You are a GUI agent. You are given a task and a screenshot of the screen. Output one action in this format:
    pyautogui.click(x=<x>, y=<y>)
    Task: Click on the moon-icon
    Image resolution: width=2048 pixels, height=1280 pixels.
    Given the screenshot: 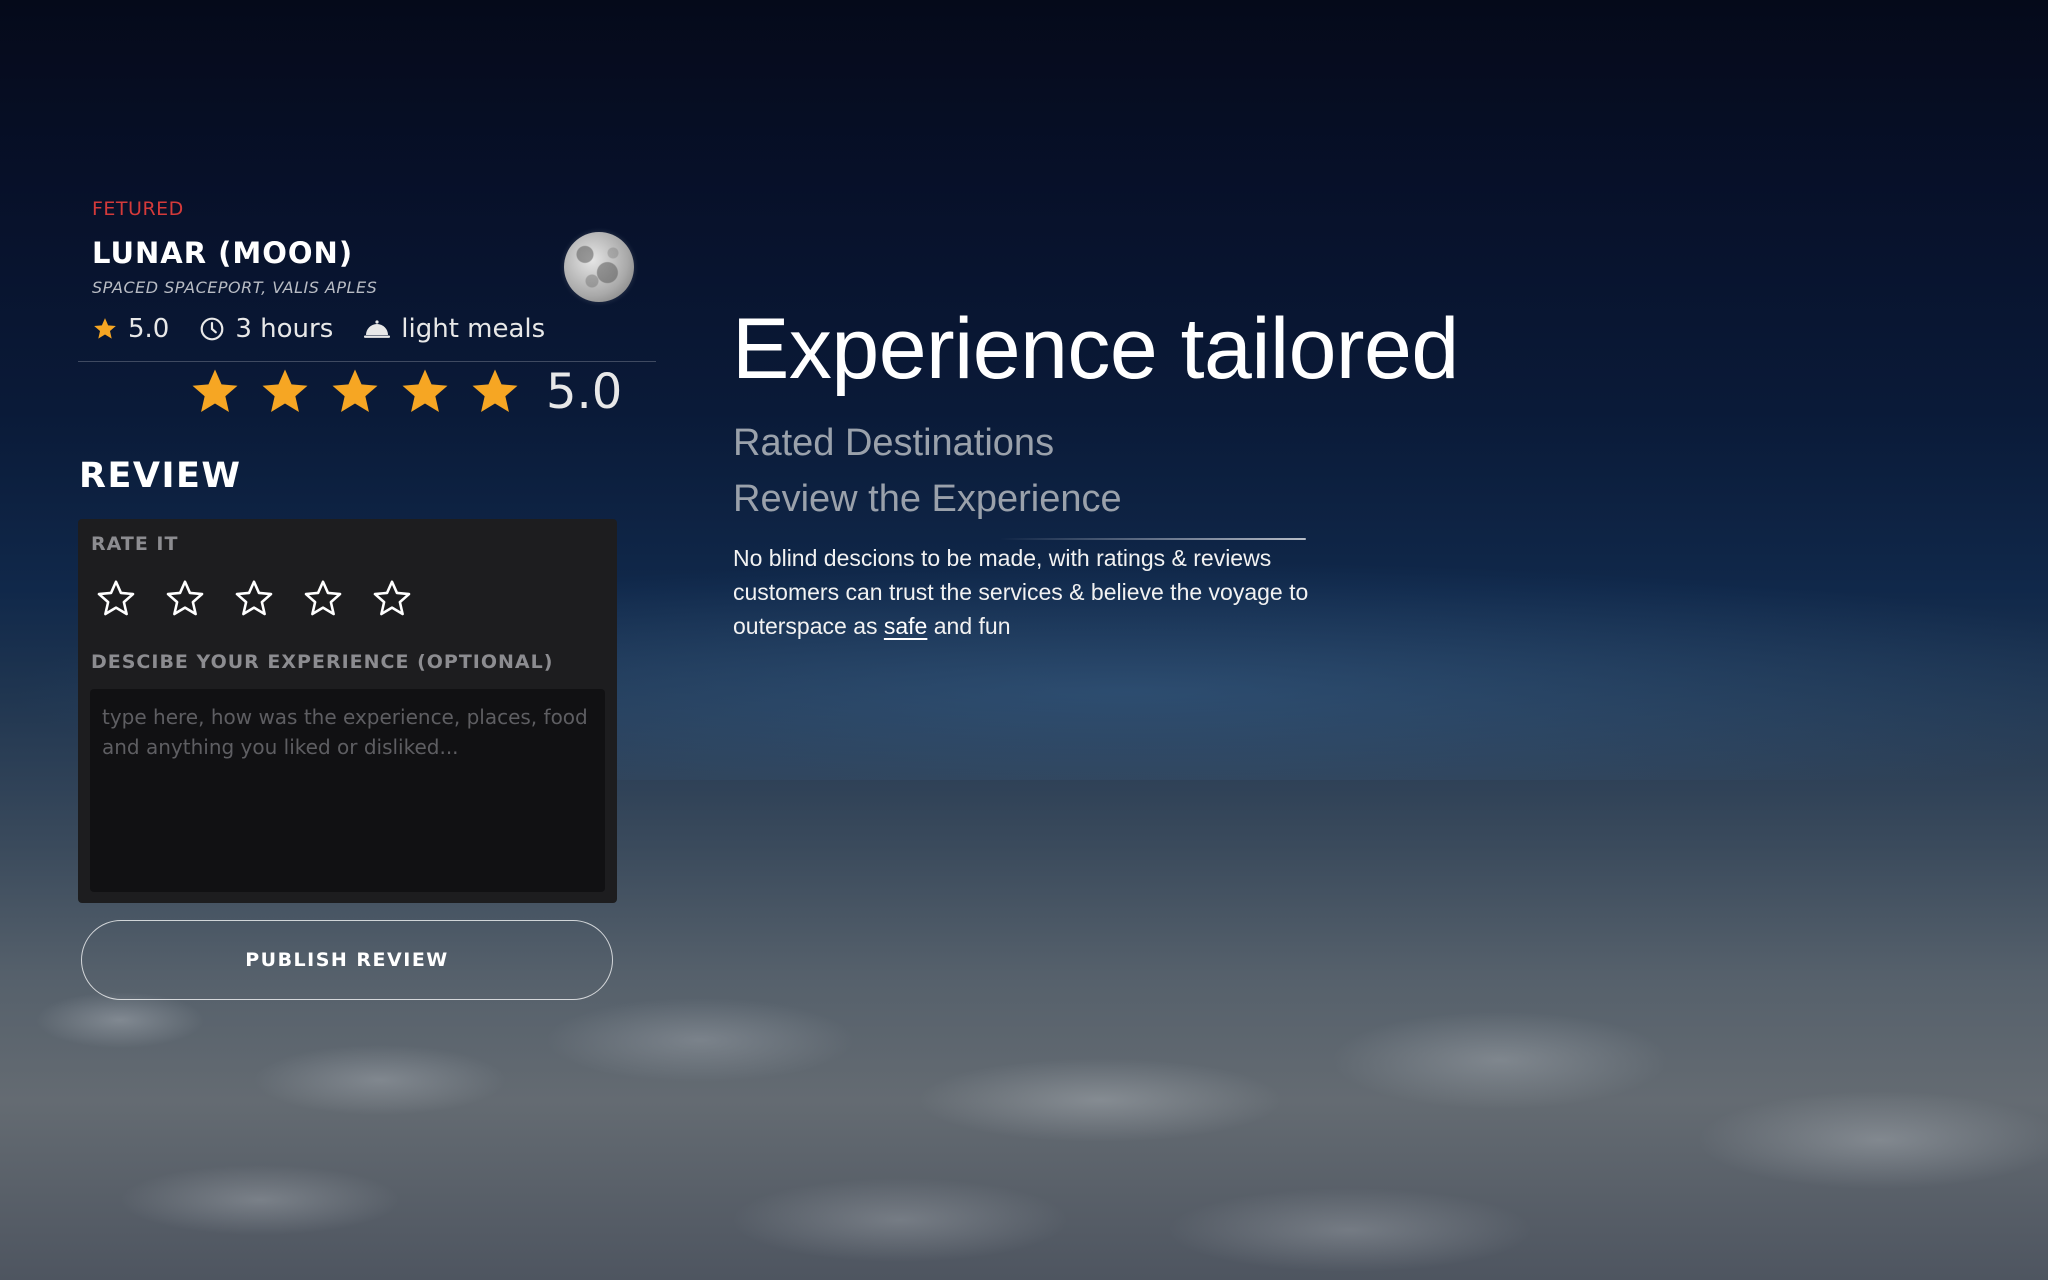 What is the action you would take?
    pyautogui.click(x=599, y=267)
    